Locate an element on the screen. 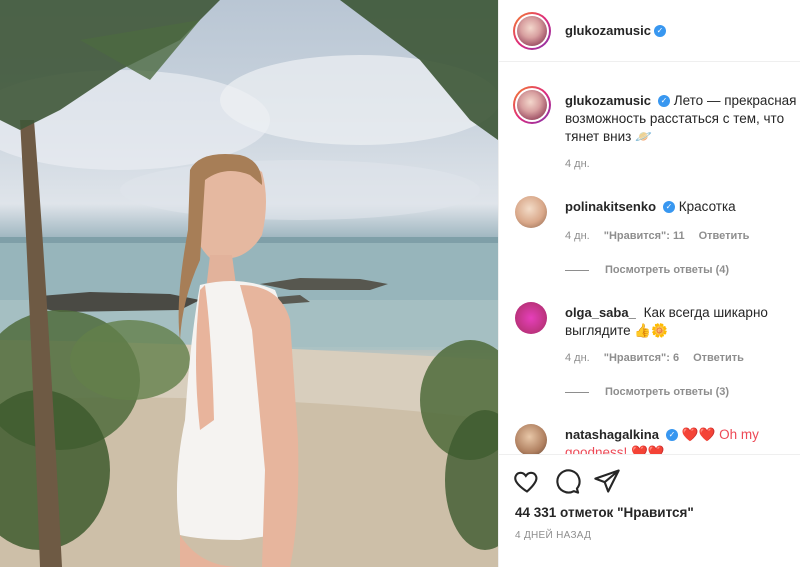 The width and height of the screenshot is (800, 567). comment-username: natashagalkina is located at coordinates (612, 434).